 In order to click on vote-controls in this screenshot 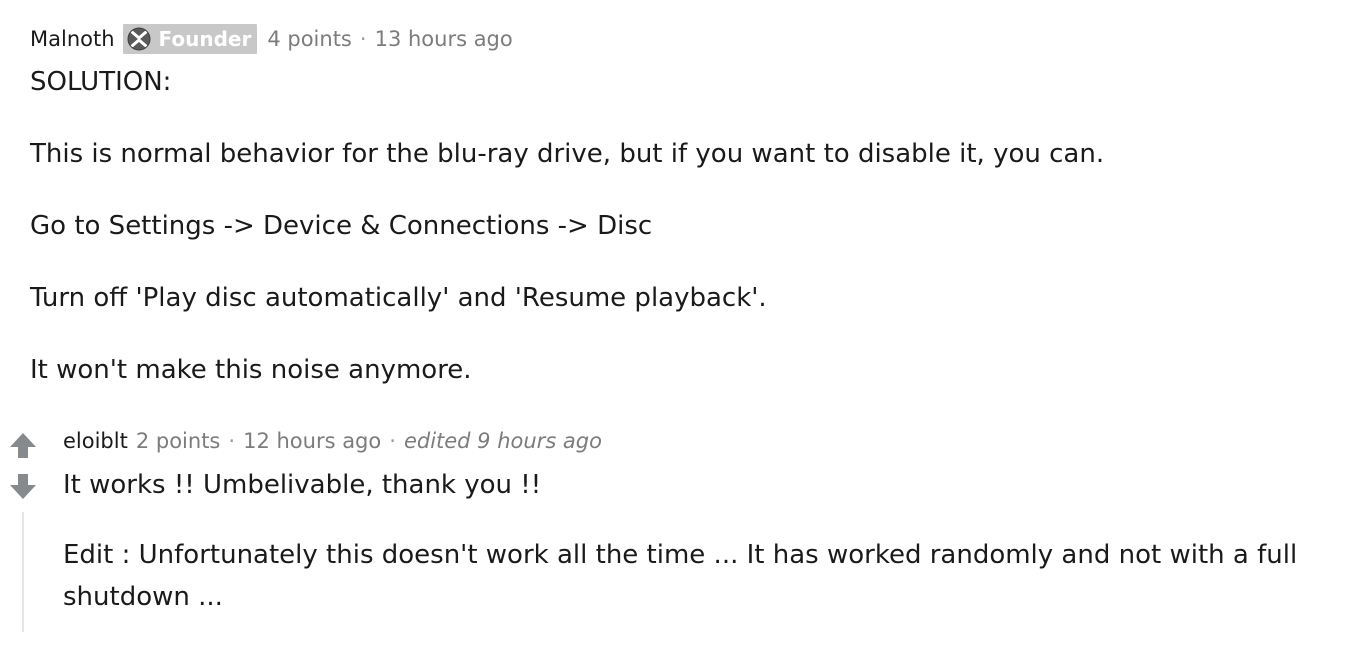, I will do `click(24, 472)`.